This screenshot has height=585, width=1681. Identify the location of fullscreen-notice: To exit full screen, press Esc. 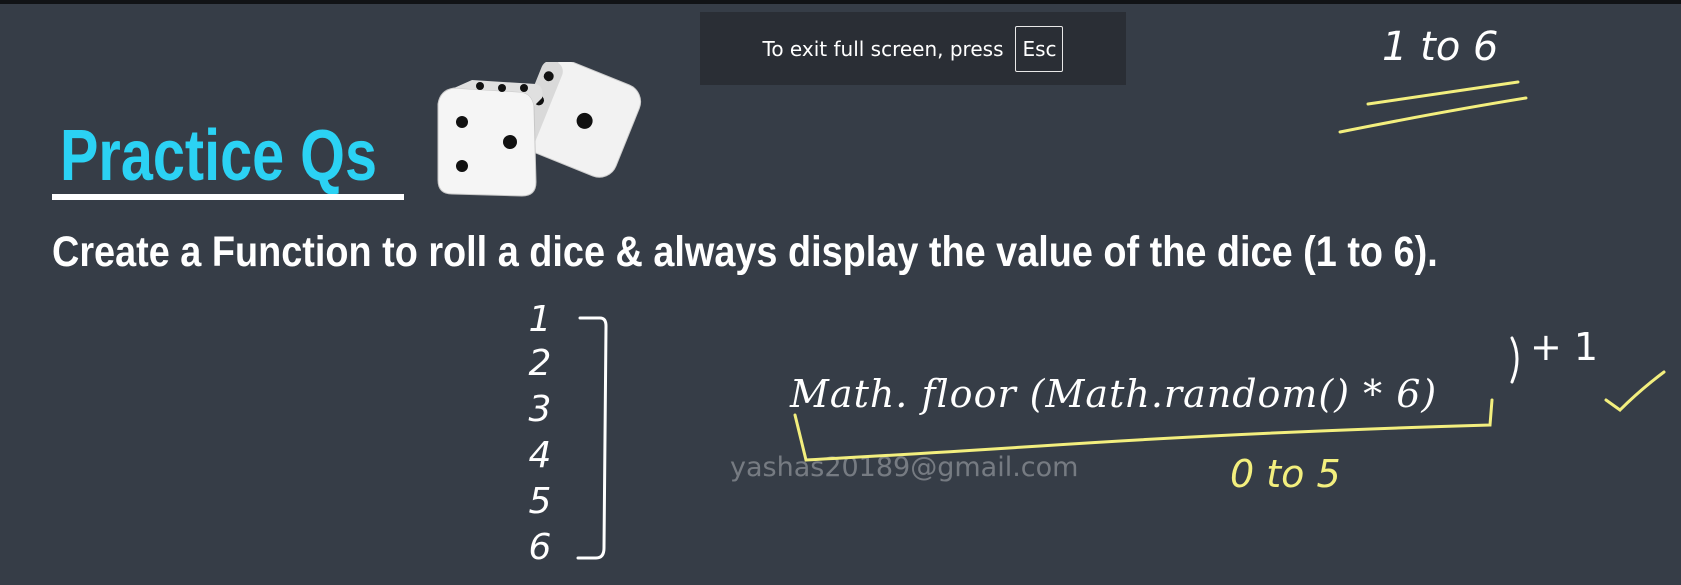
(913, 48).